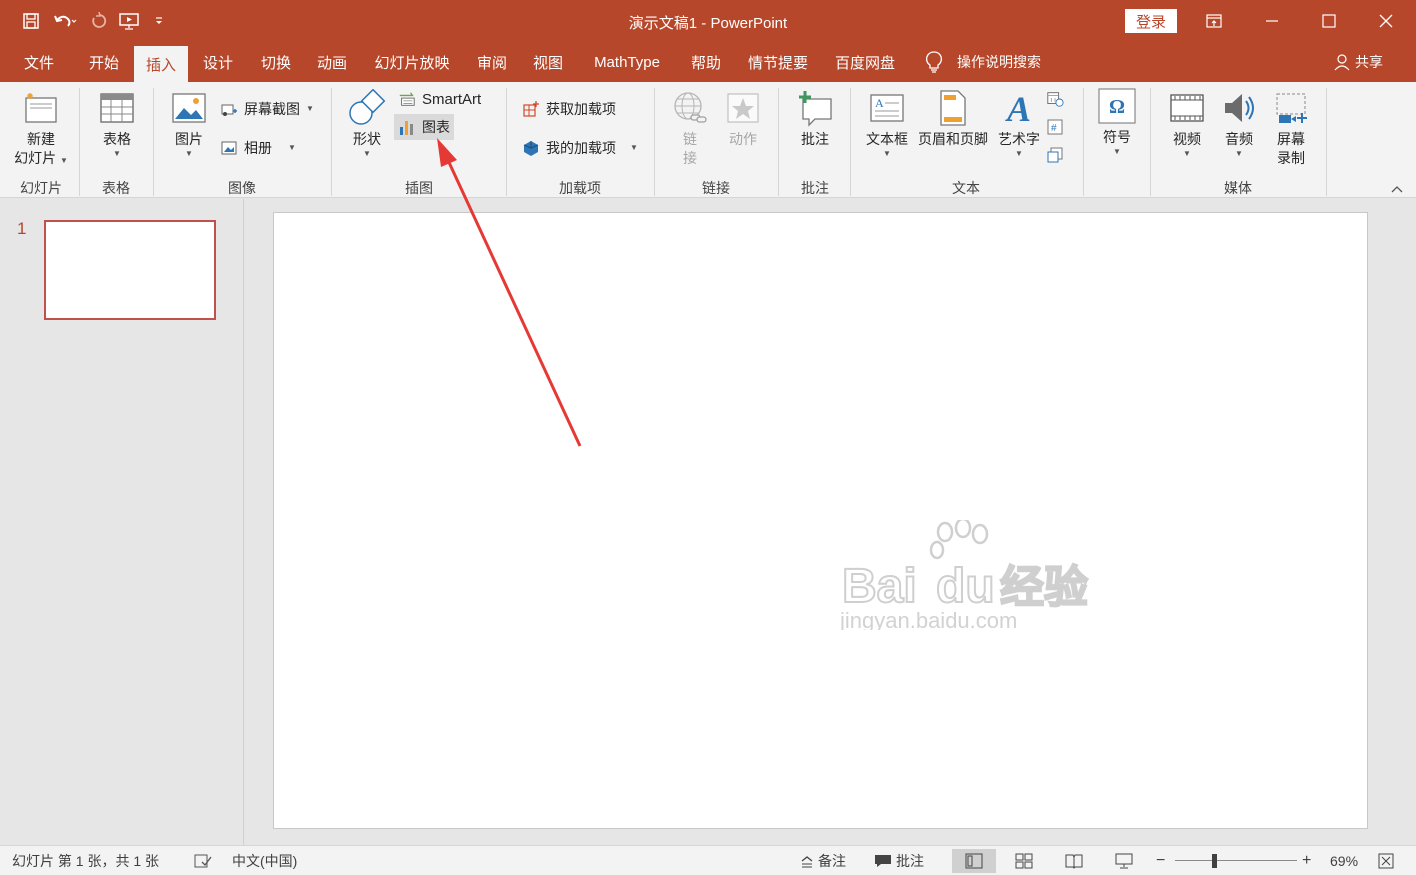 Image resolution: width=1416 pixels, height=875 pixels. Describe the element at coordinates (424, 127) in the screenshot. I see `chart-button: 图表` at that location.